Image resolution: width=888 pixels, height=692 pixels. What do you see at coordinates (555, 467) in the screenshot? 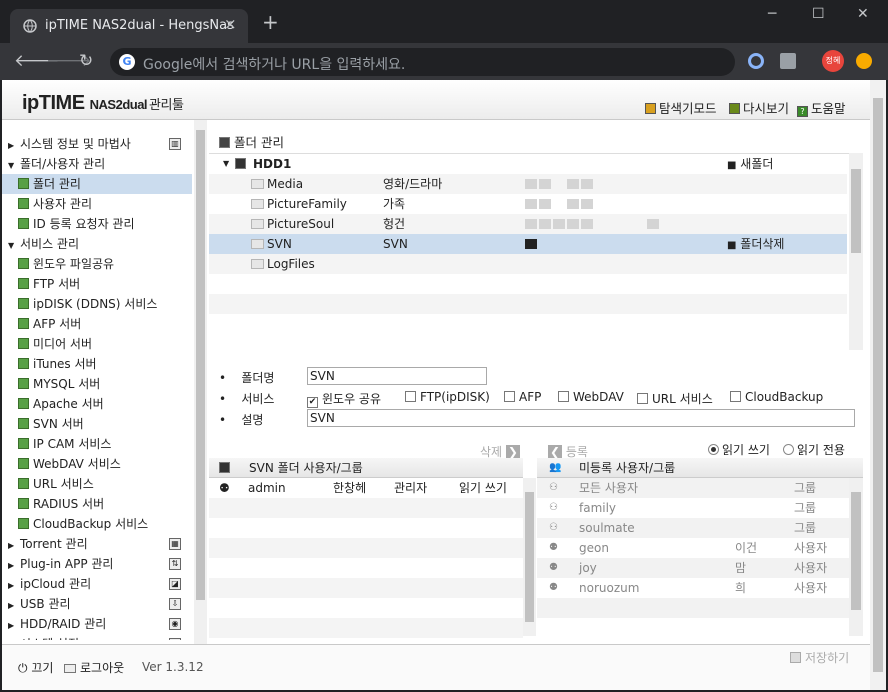
I see `users-icon: 👥` at bounding box center [555, 467].